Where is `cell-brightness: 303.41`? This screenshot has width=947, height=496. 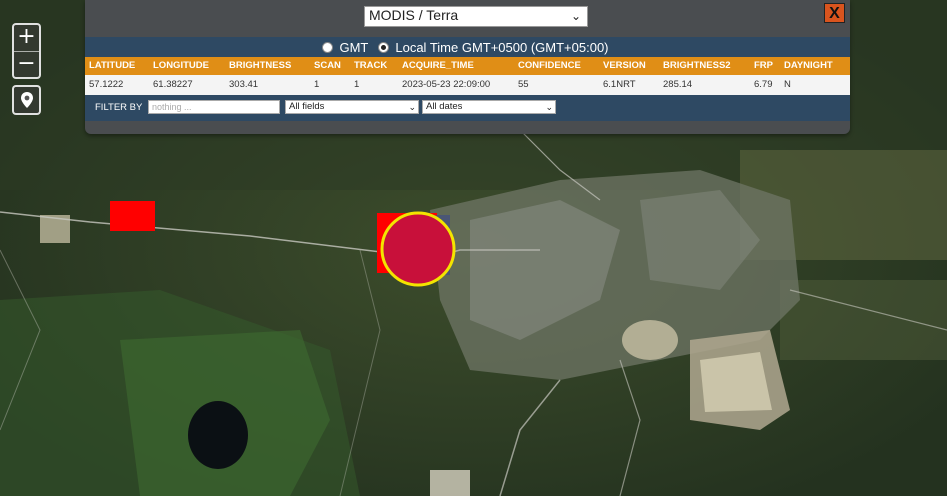 cell-brightness: 303.41 is located at coordinates (244, 84).